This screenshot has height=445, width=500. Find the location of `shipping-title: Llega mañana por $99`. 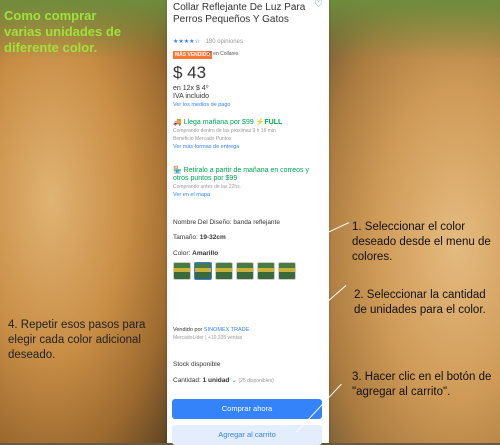

shipping-title: Llega mañana por $99 is located at coordinates (218, 122).